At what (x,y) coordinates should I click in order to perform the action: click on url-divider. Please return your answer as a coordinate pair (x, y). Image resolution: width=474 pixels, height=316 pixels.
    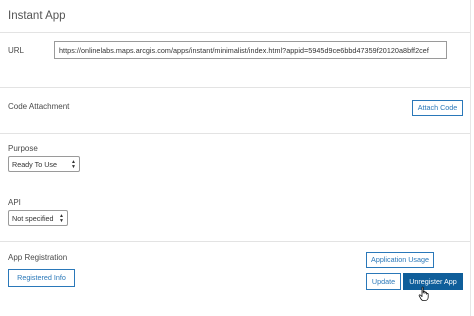
    Looking at the image, I should click on (235, 87).